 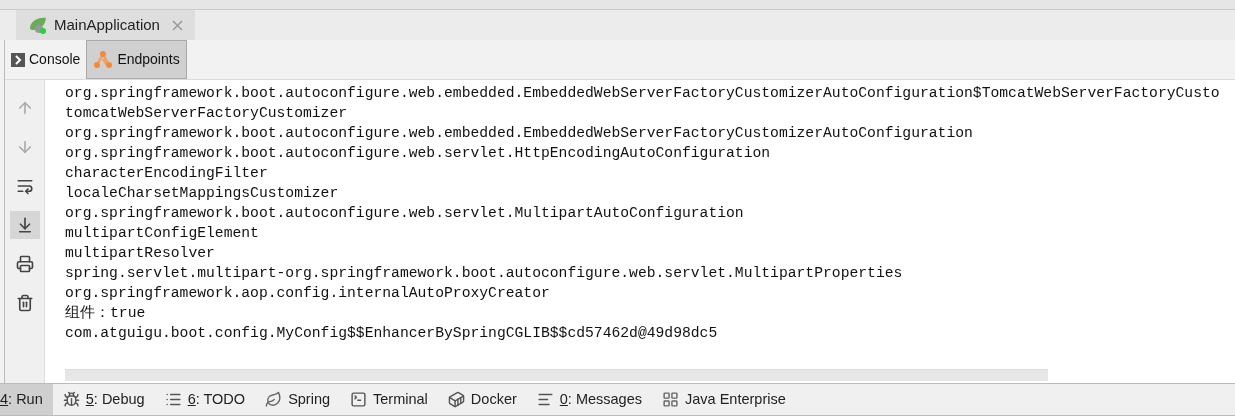 What do you see at coordinates (404, 213) in the screenshot?
I see `console-line: org.springframework.boot.autoconfigure.web.servlet.MultipartAutoConfiguration` at bounding box center [404, 213].